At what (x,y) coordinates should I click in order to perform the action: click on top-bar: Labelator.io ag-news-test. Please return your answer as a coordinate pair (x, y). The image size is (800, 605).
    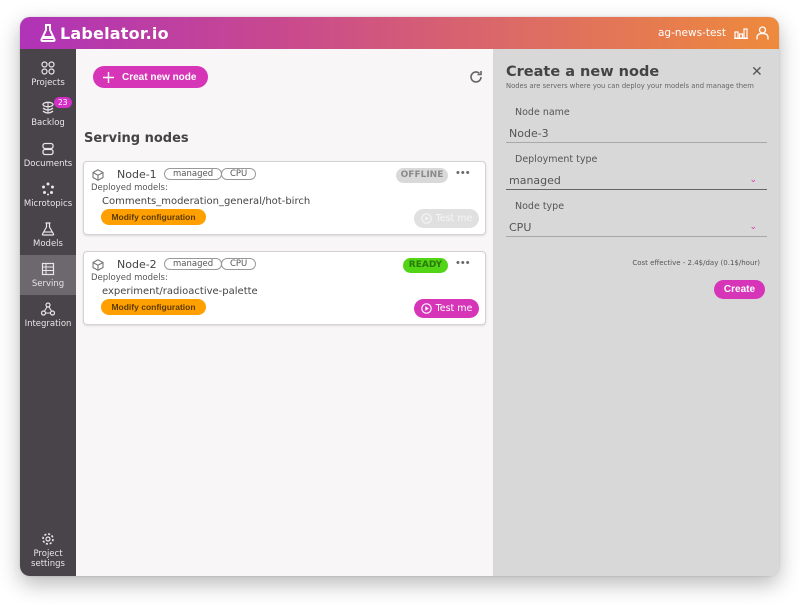
    Looking at the image, I should click on (399, 33).